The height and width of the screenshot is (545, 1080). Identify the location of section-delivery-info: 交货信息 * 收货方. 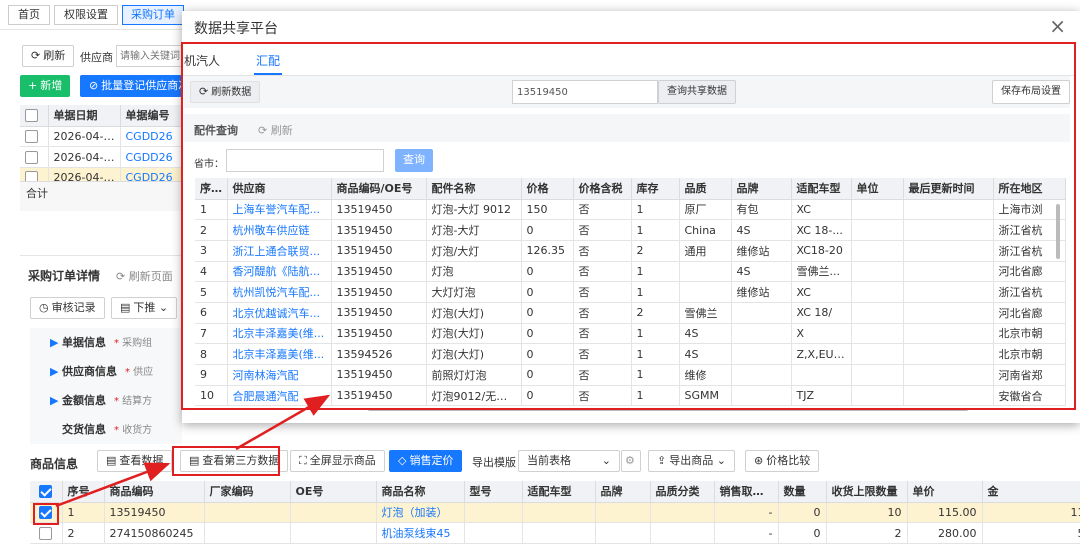
(106, 429).